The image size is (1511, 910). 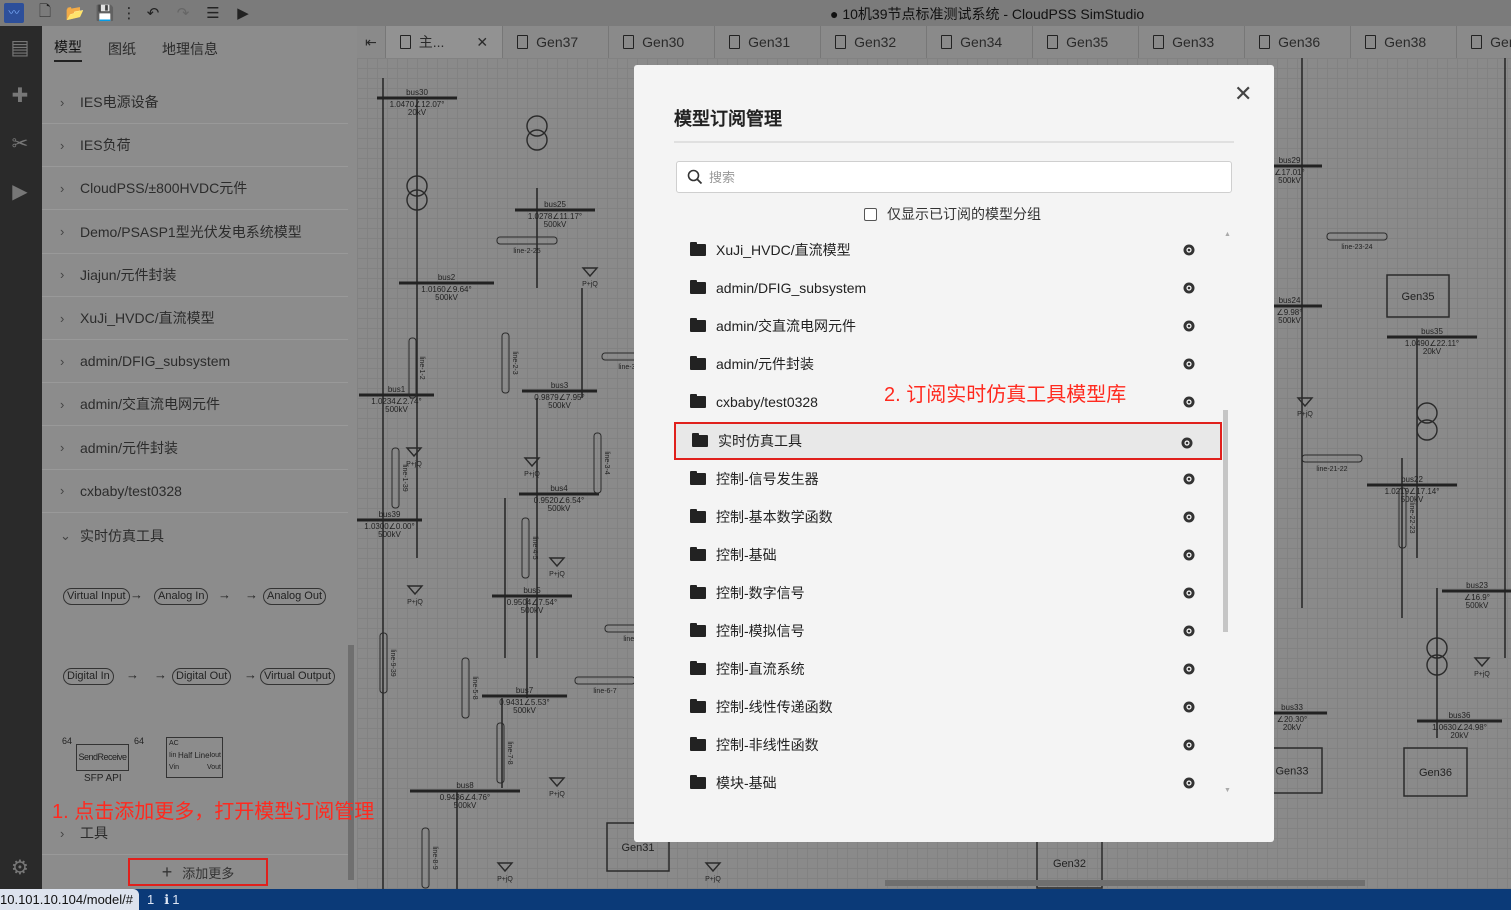 What do you see at coordinates (195, 146) in the screenshot?
I see `tree-item: › IES负荷` at bounding box center [195, 146].